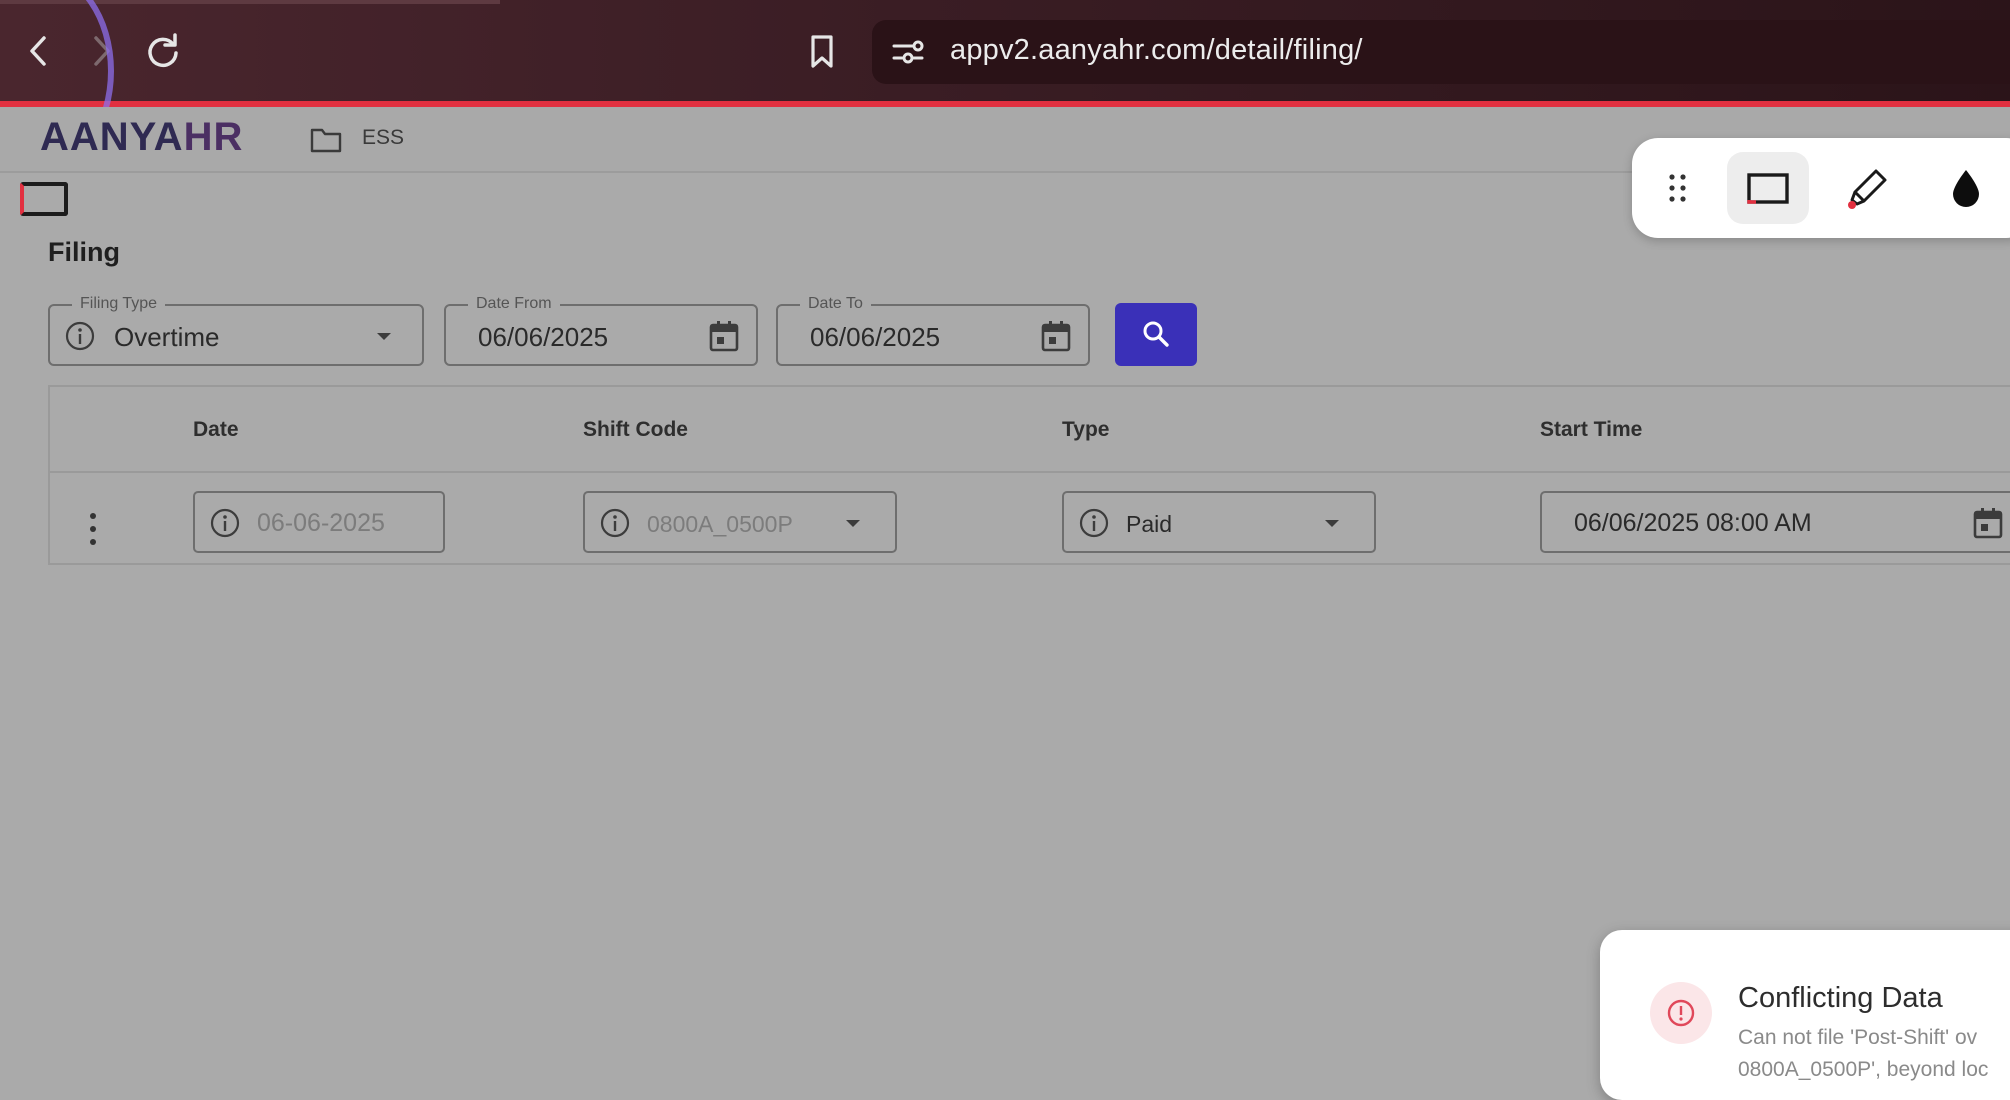 Image resolution: width=2010 pixels, height=1100 pixels. I want to click on column-header-start-time: Start Time, so click(1591, 429).